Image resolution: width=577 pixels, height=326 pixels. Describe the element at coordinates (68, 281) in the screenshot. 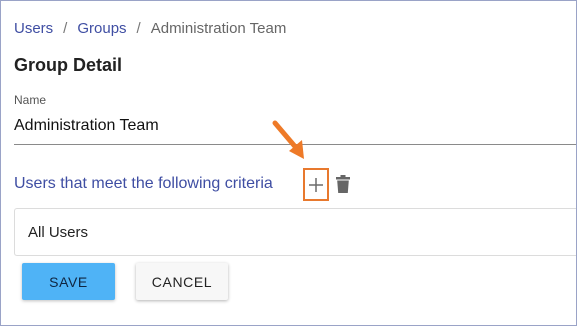

I see `save-button: SAVE` at that location.